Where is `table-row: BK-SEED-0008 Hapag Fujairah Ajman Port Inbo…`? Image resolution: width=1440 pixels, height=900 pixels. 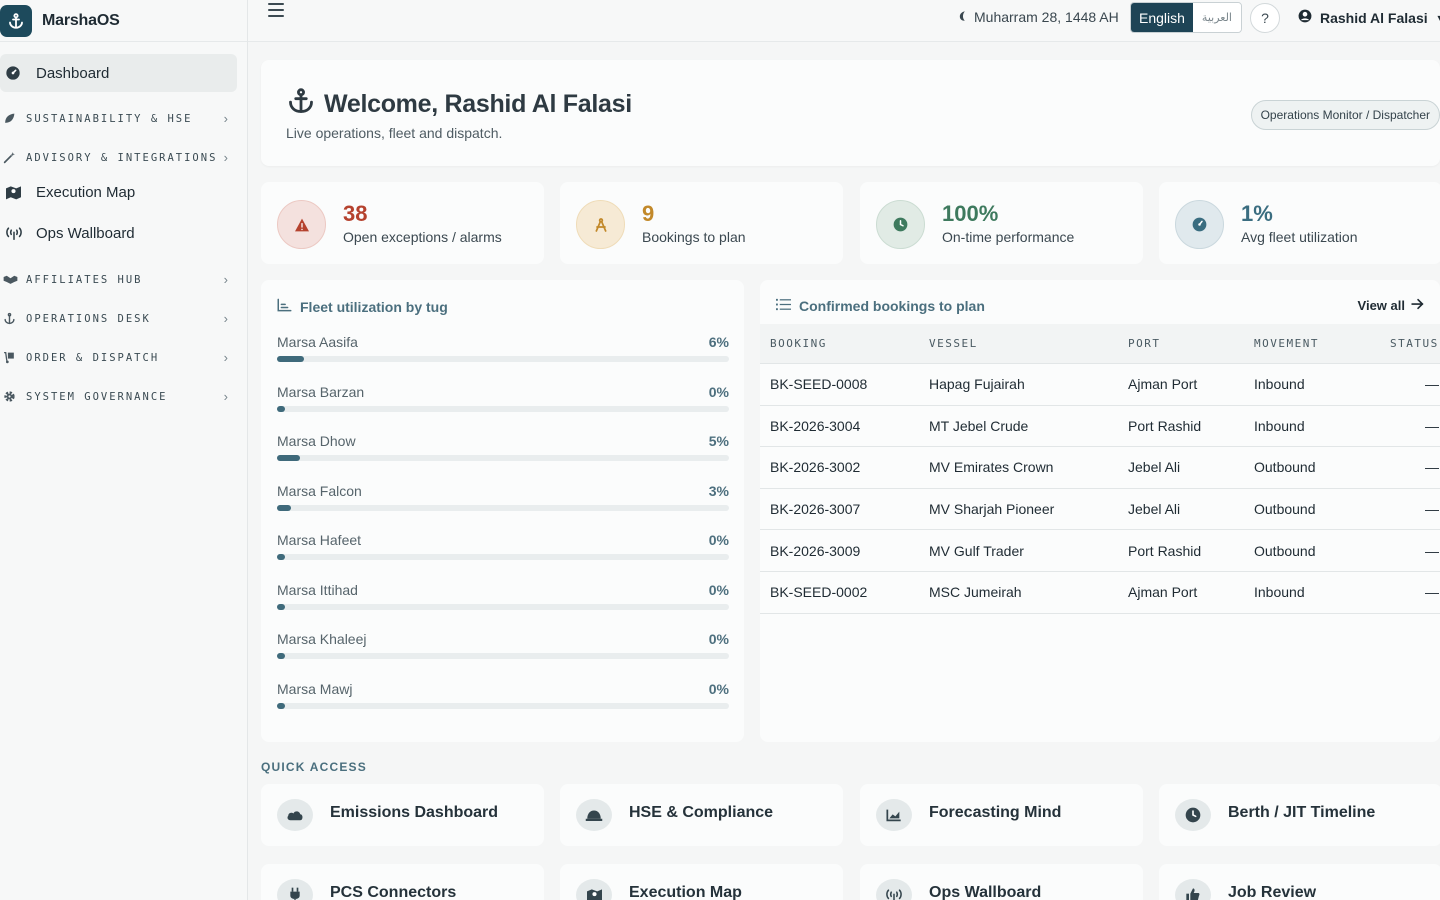
table-row: BK-SEED-0008 Hapag Fujairah Ajman Port Inbo… is located at coordinates (1100, 385).